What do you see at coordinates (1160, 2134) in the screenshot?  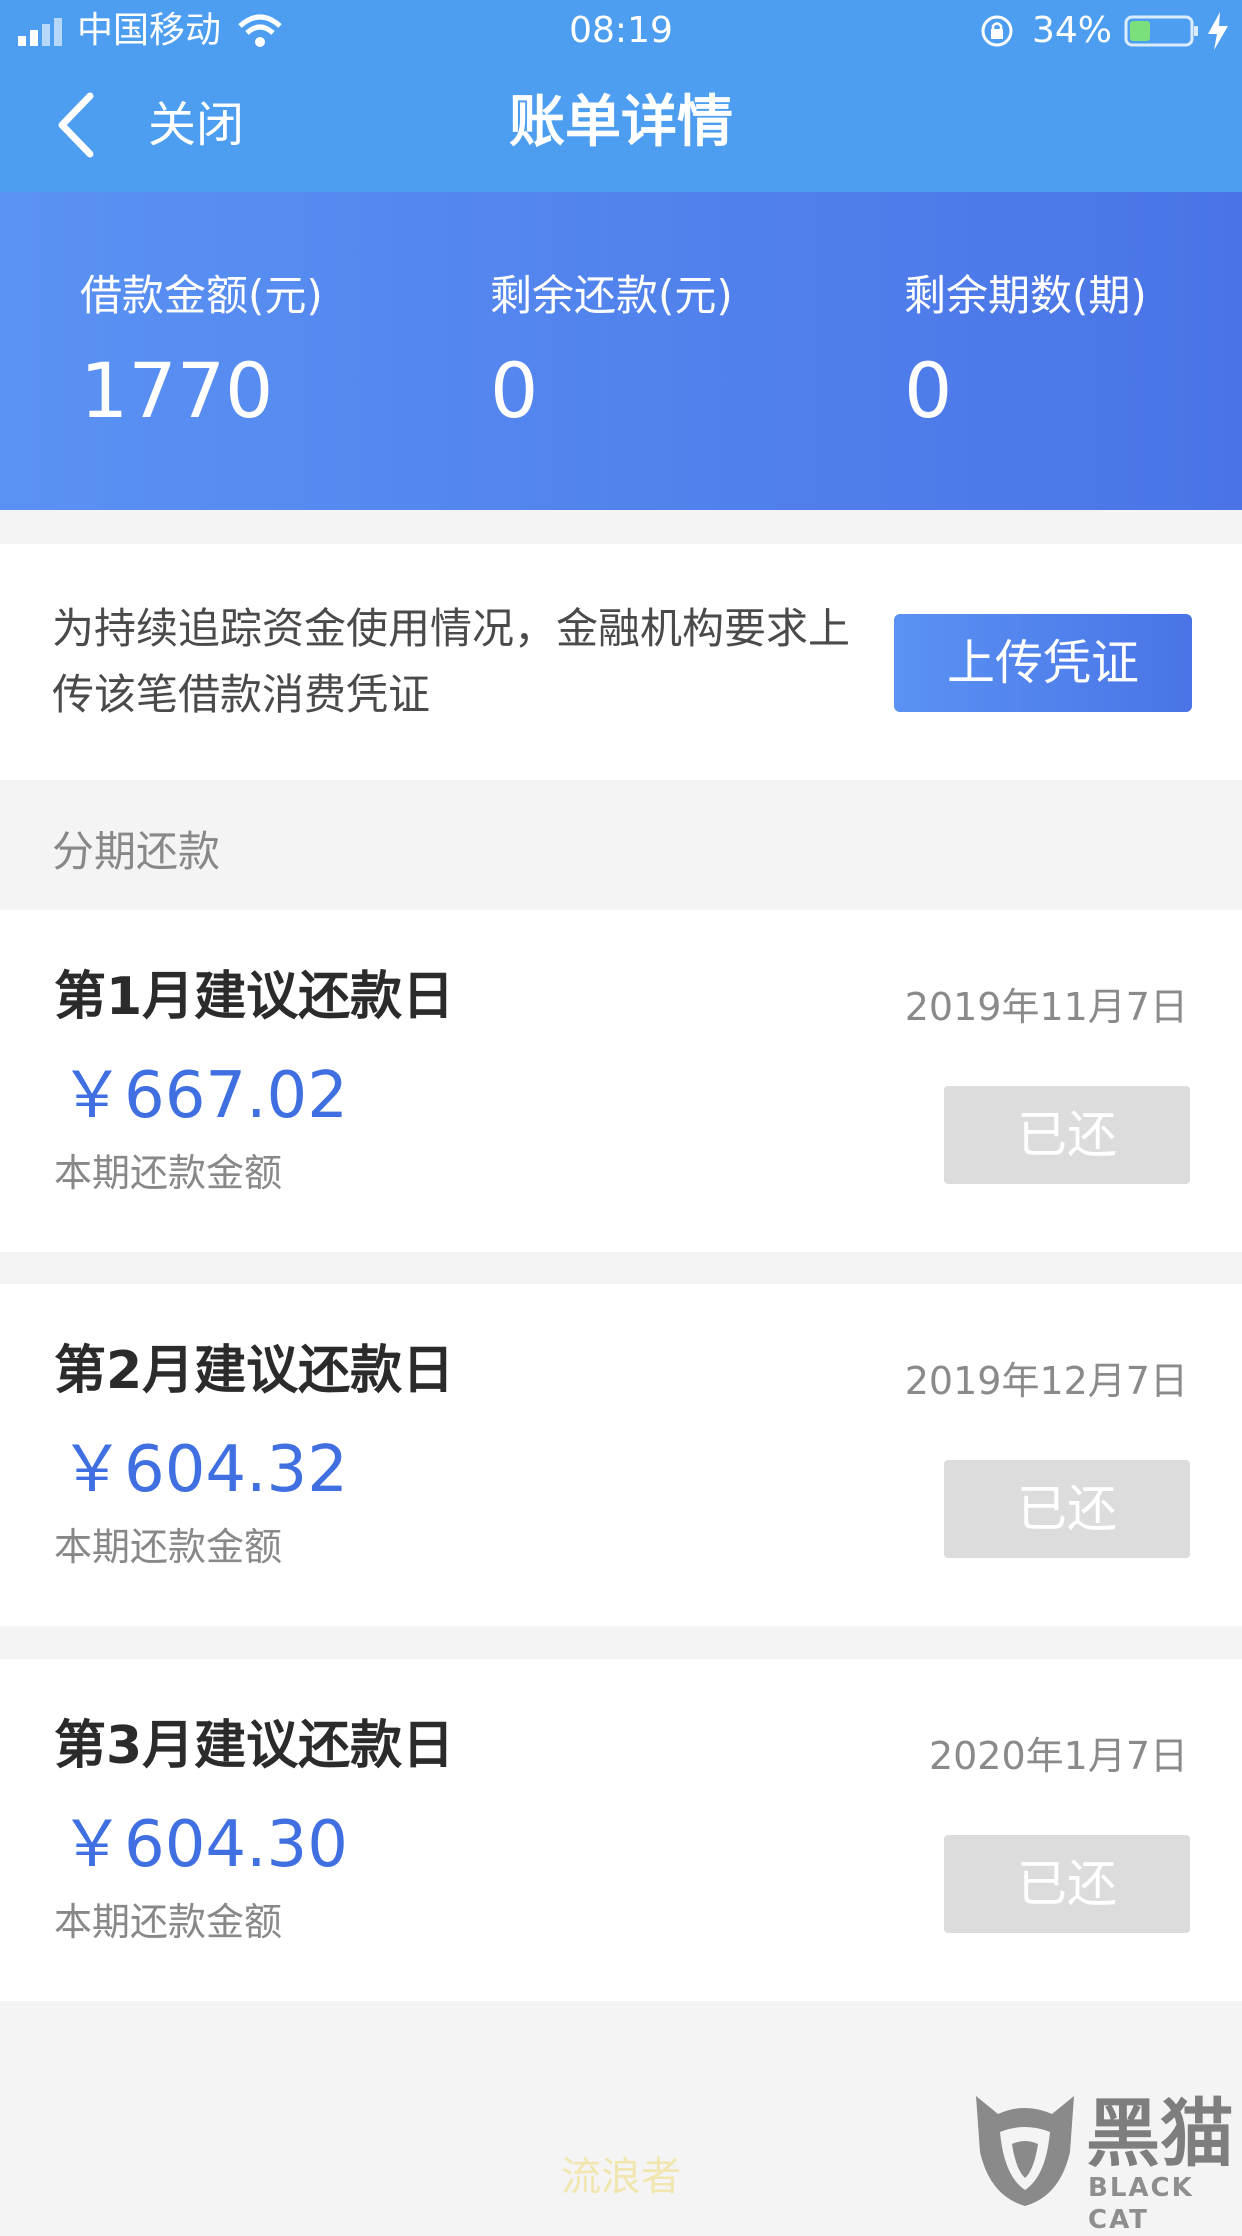 I see `brand-name-cn: 黑猫` at bounding box center [1160, 2134].